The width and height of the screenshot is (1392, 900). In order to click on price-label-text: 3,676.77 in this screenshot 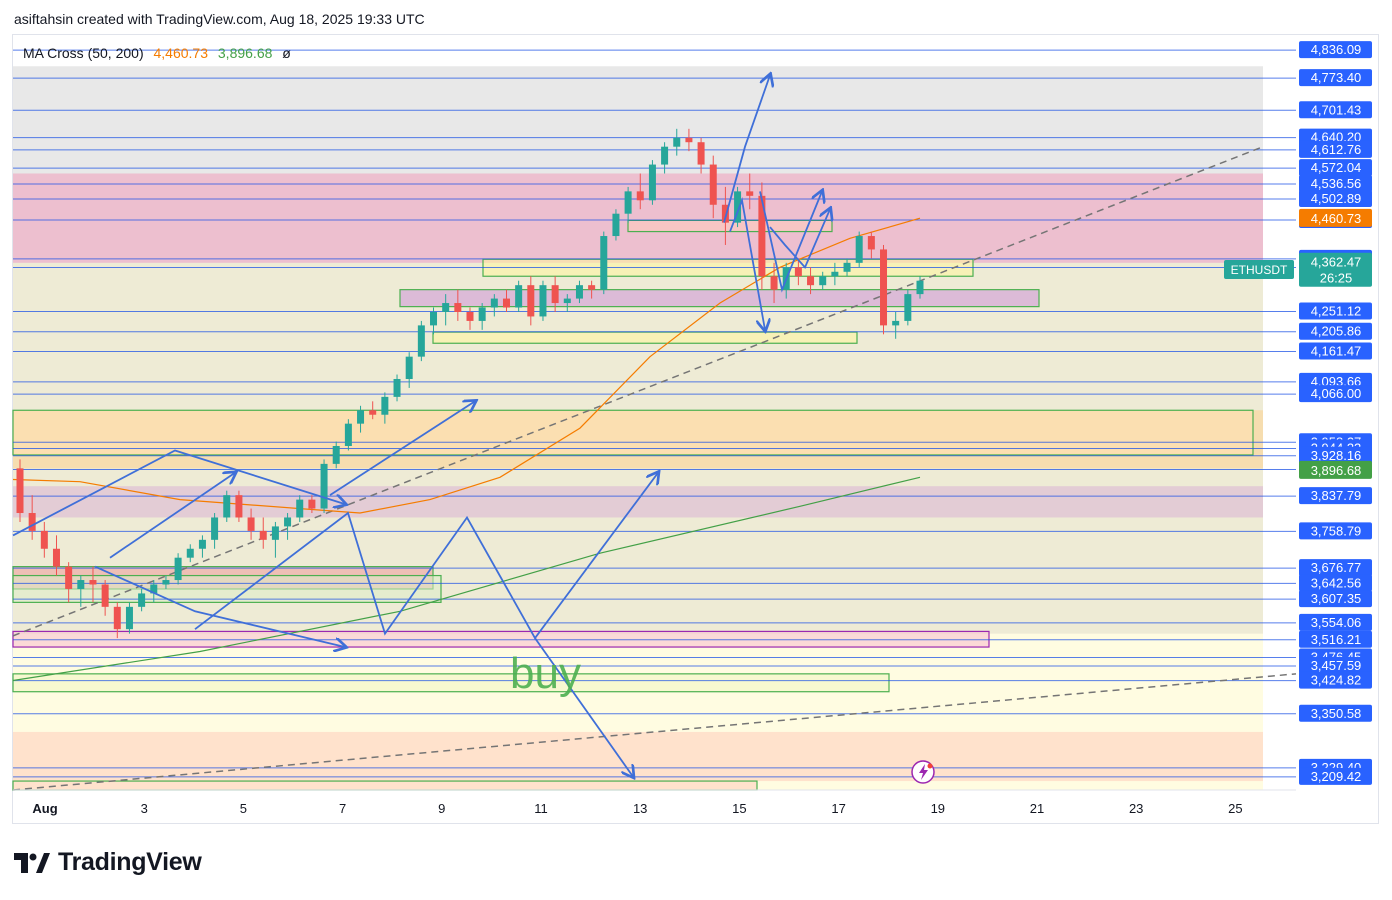, I will do `click(1336, 567)`.